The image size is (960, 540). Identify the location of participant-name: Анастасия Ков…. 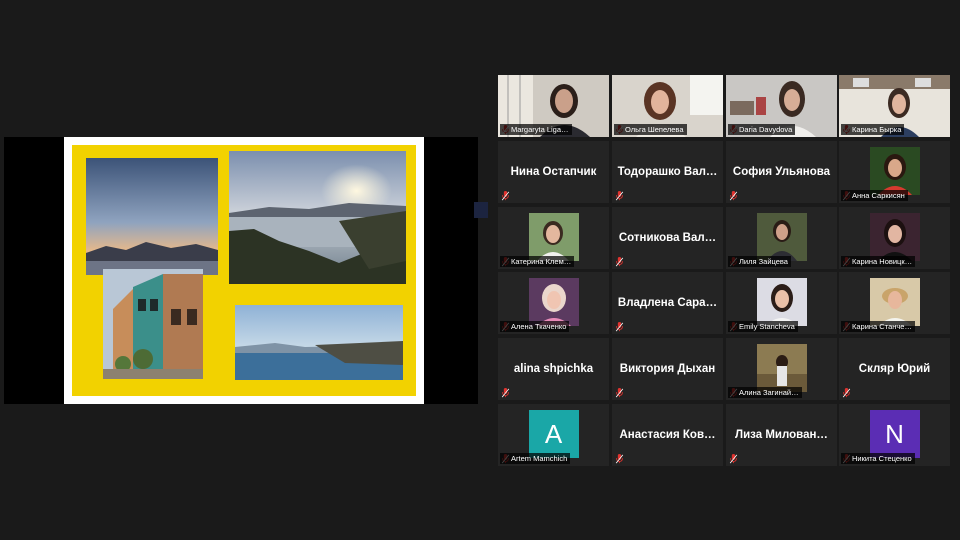
(667, 435).